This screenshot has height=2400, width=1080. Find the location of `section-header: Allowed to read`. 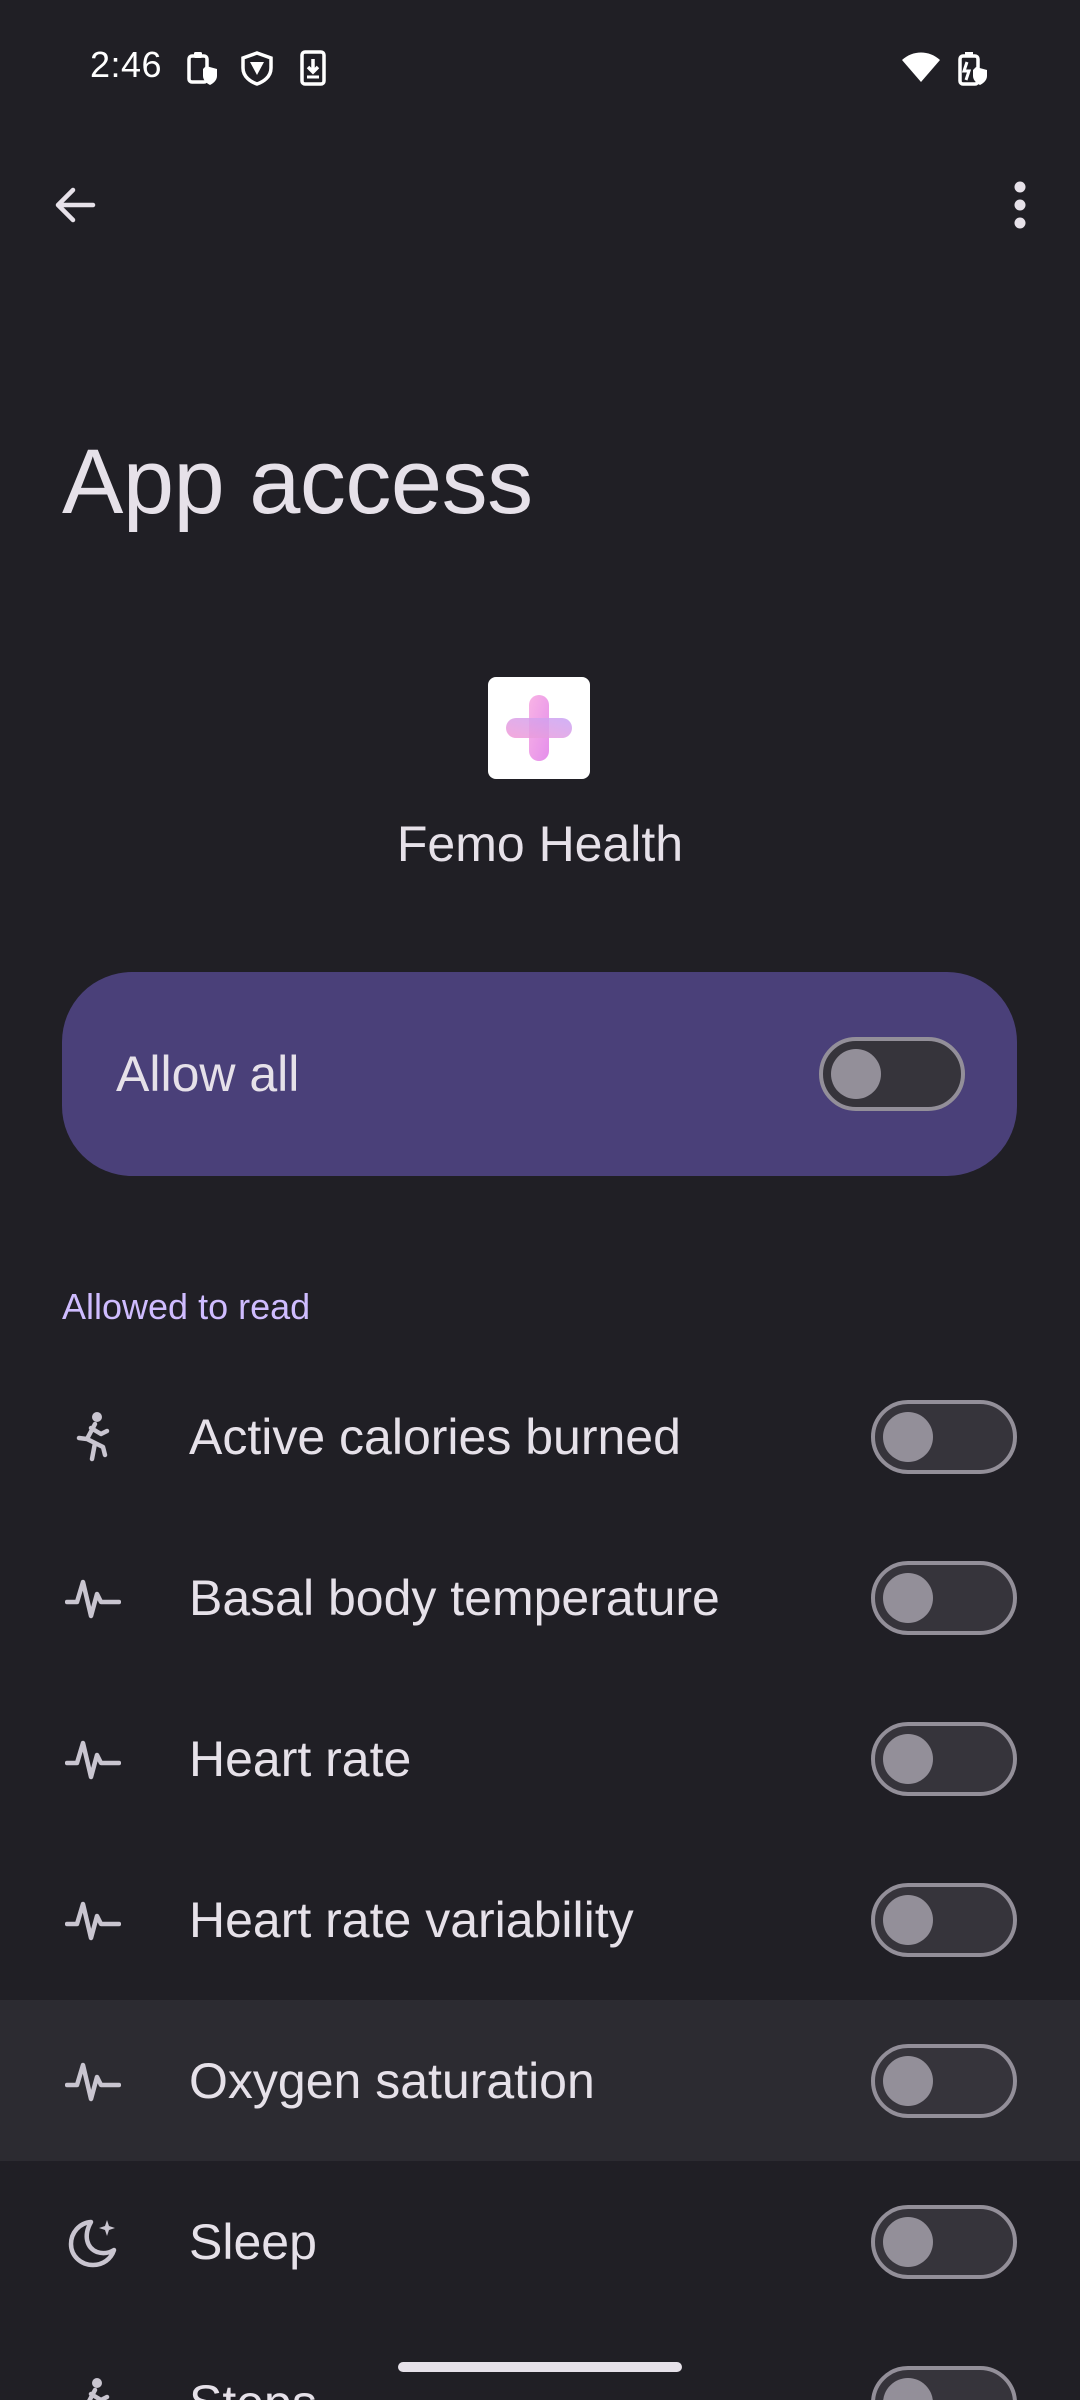

section-header: Allowed to read is located at coordinates (186, 1306).